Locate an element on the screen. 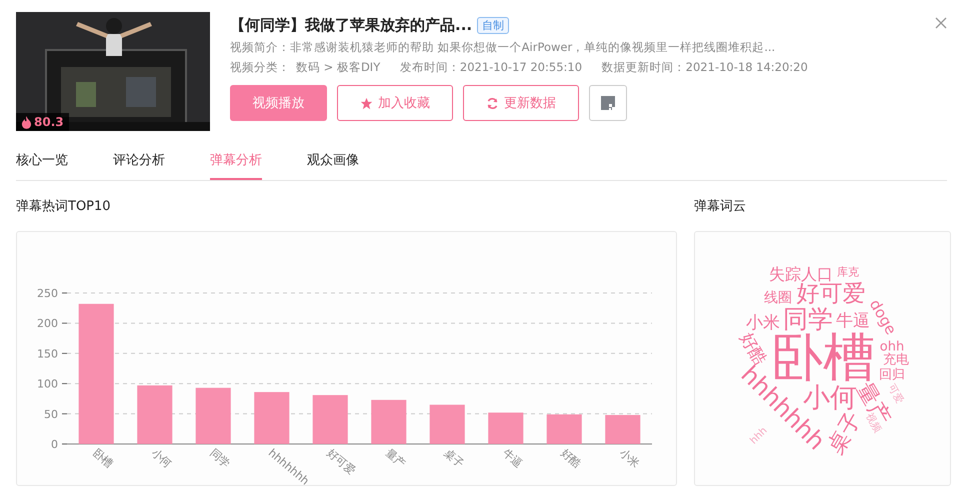  x-tick-label: 好可爱 is located at coordinates (341, 462).